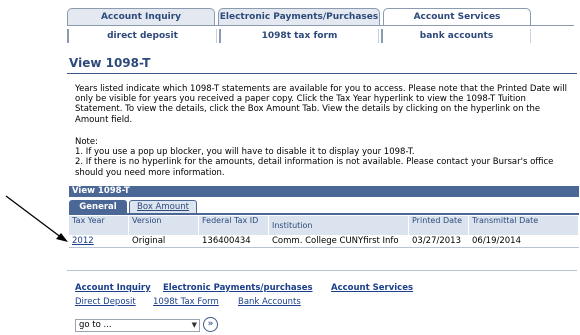 Image resolution: width=580 pixels, height=335 pixels. What do you see at coordinates (113, 288) in the screenshot?
I see `footer-link-account-inquiry: Account Inquiry` at bounding box center [113, 288].